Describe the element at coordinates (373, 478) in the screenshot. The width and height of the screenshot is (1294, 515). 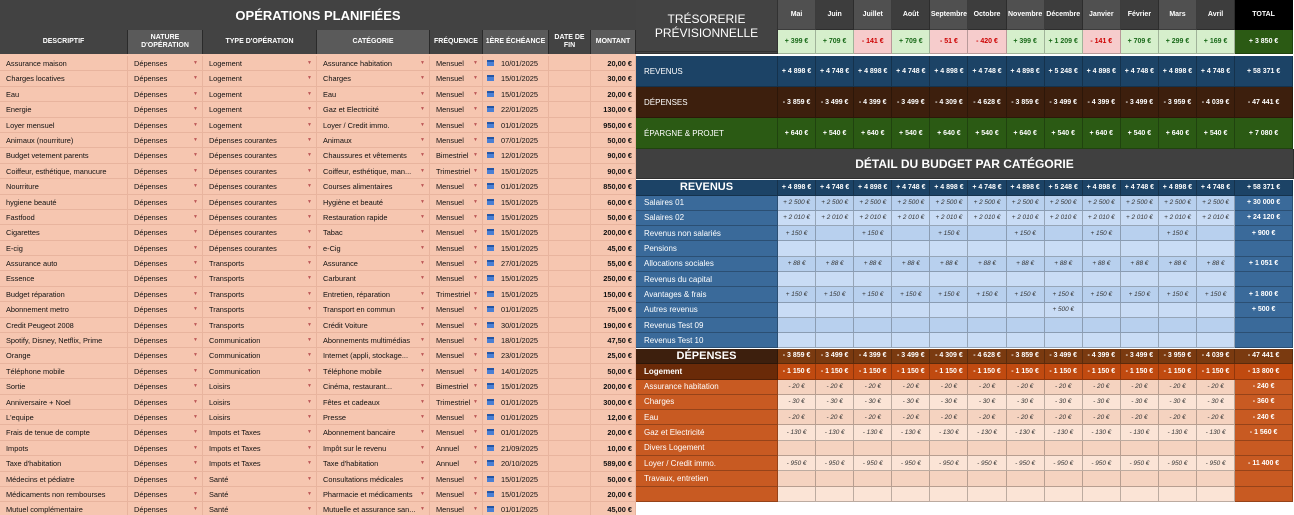
I see `categorie-select: Consultations médicales` at that location.